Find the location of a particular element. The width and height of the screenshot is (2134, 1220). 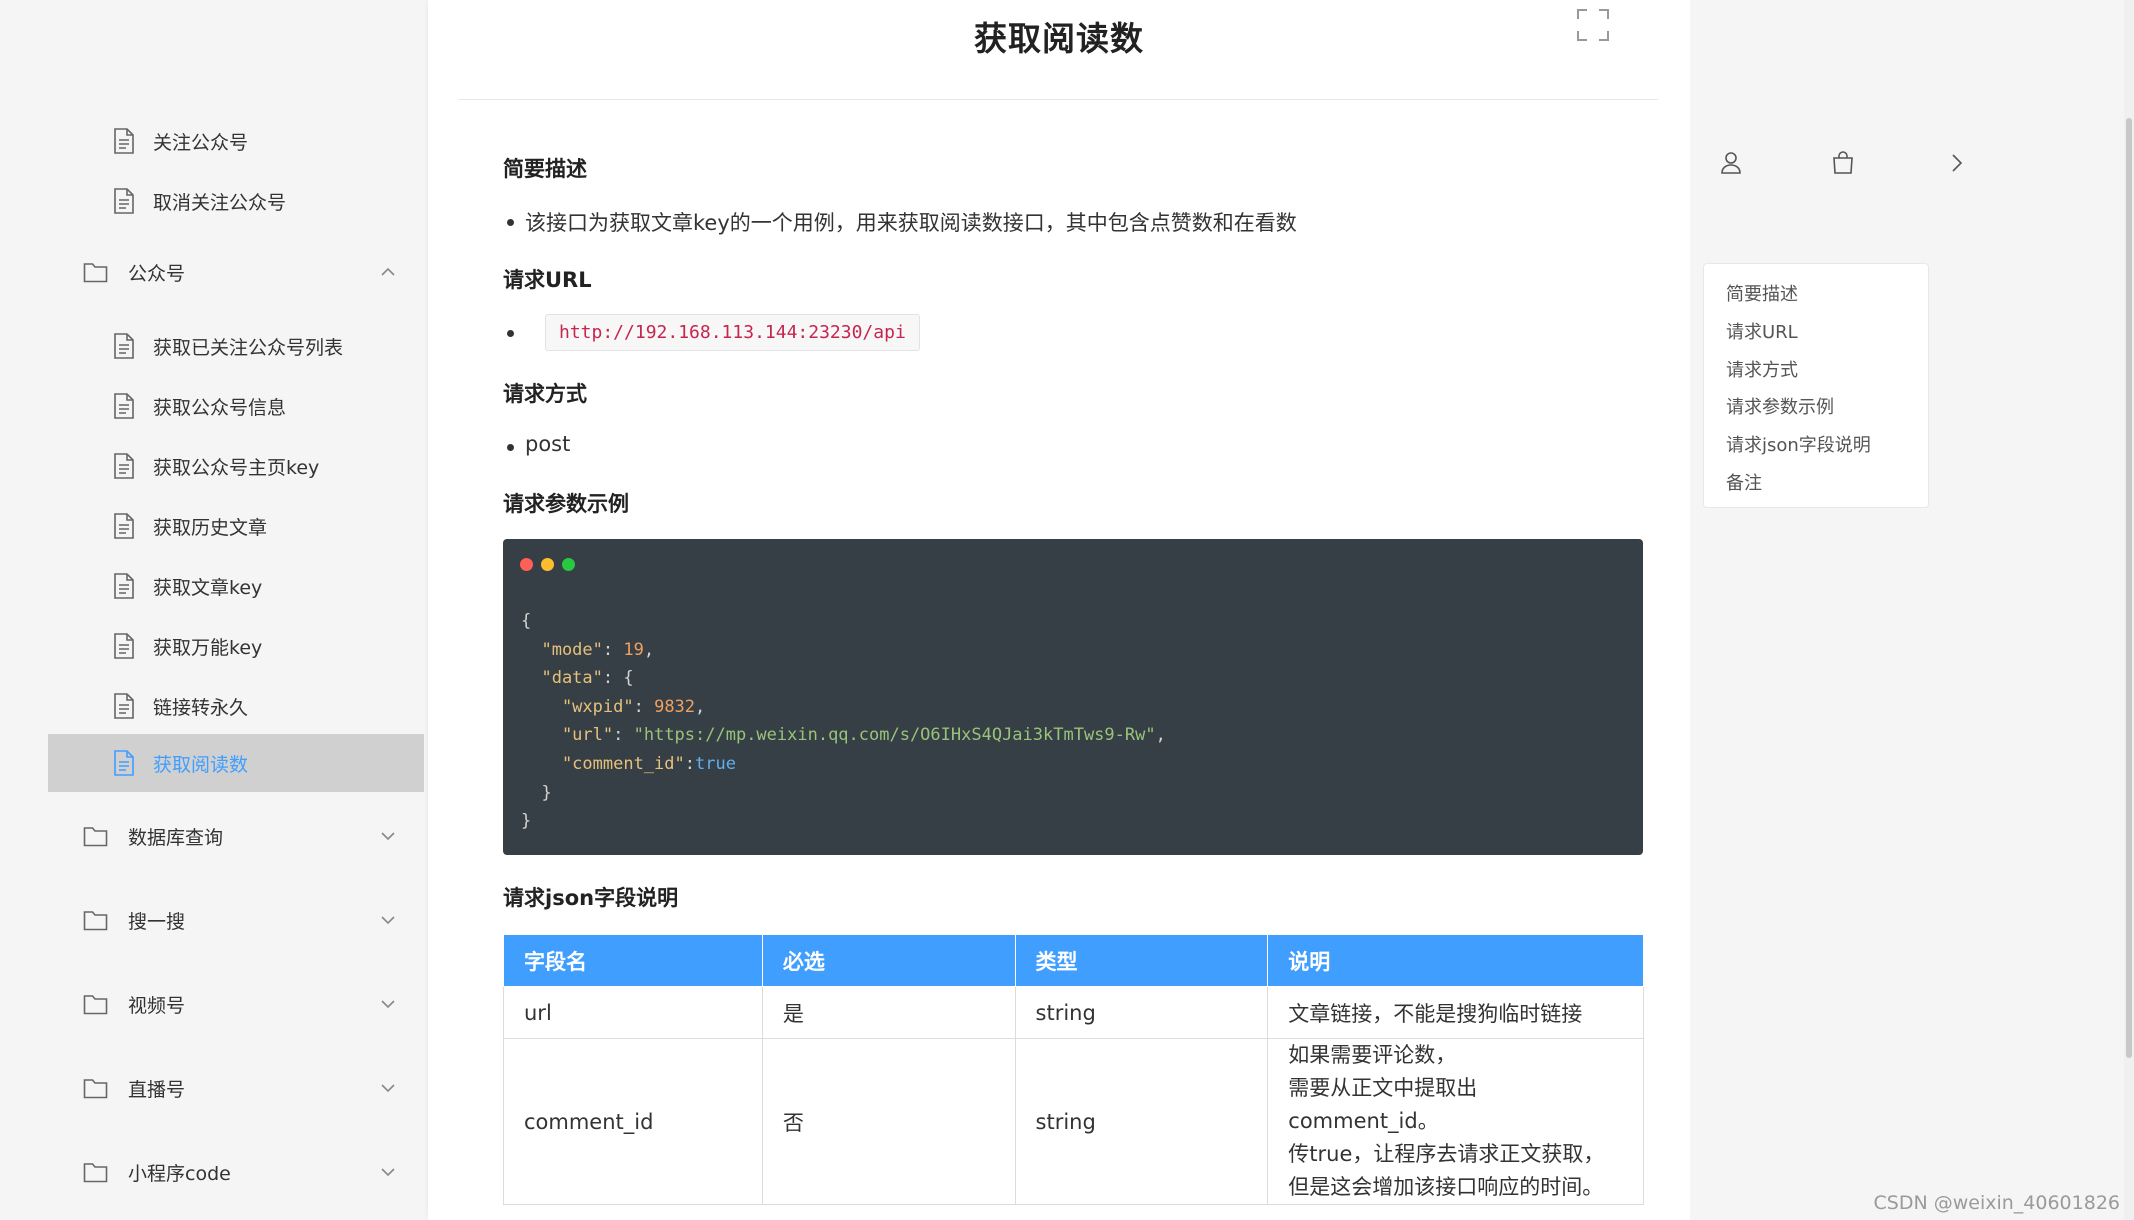

nav-item-permanent-link: 链接转永久 is located at coordinates (180, 706).